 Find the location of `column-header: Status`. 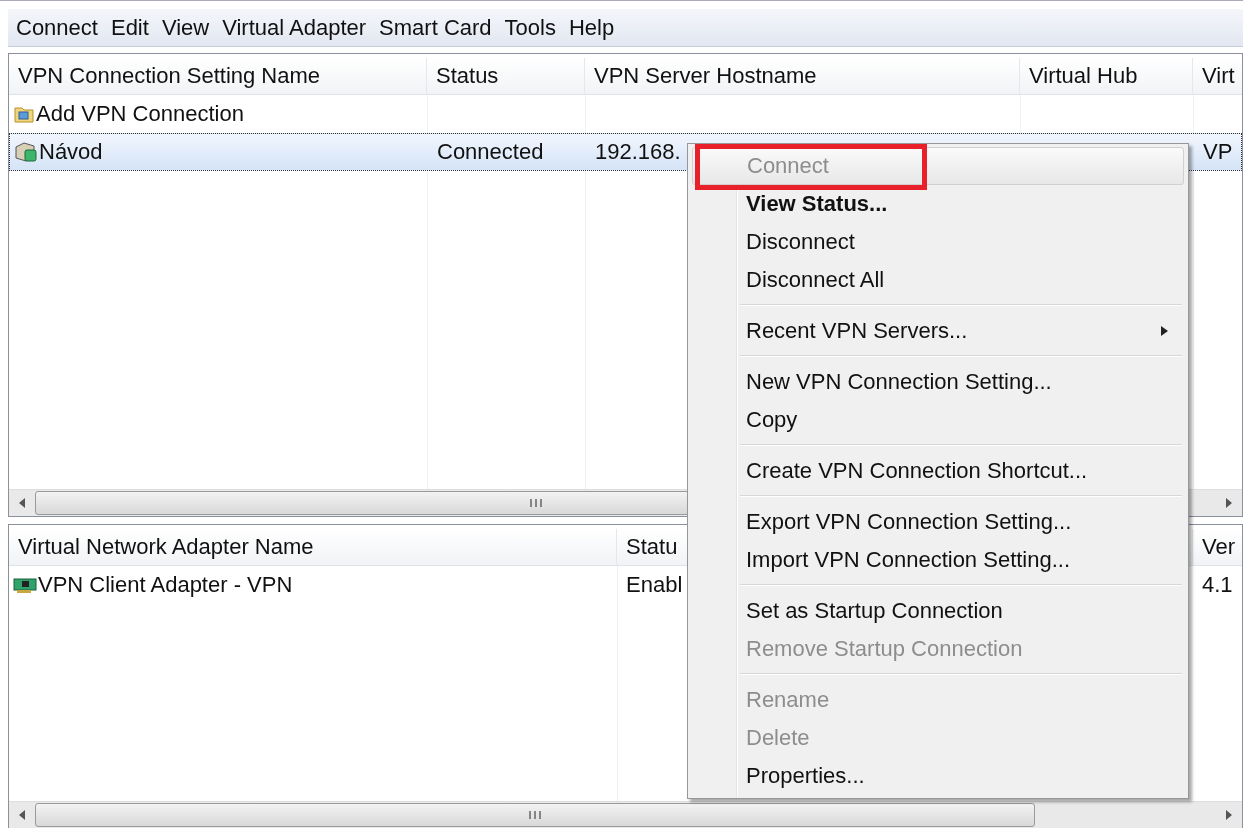

column-header: Status is located at coordinates (506, 76).